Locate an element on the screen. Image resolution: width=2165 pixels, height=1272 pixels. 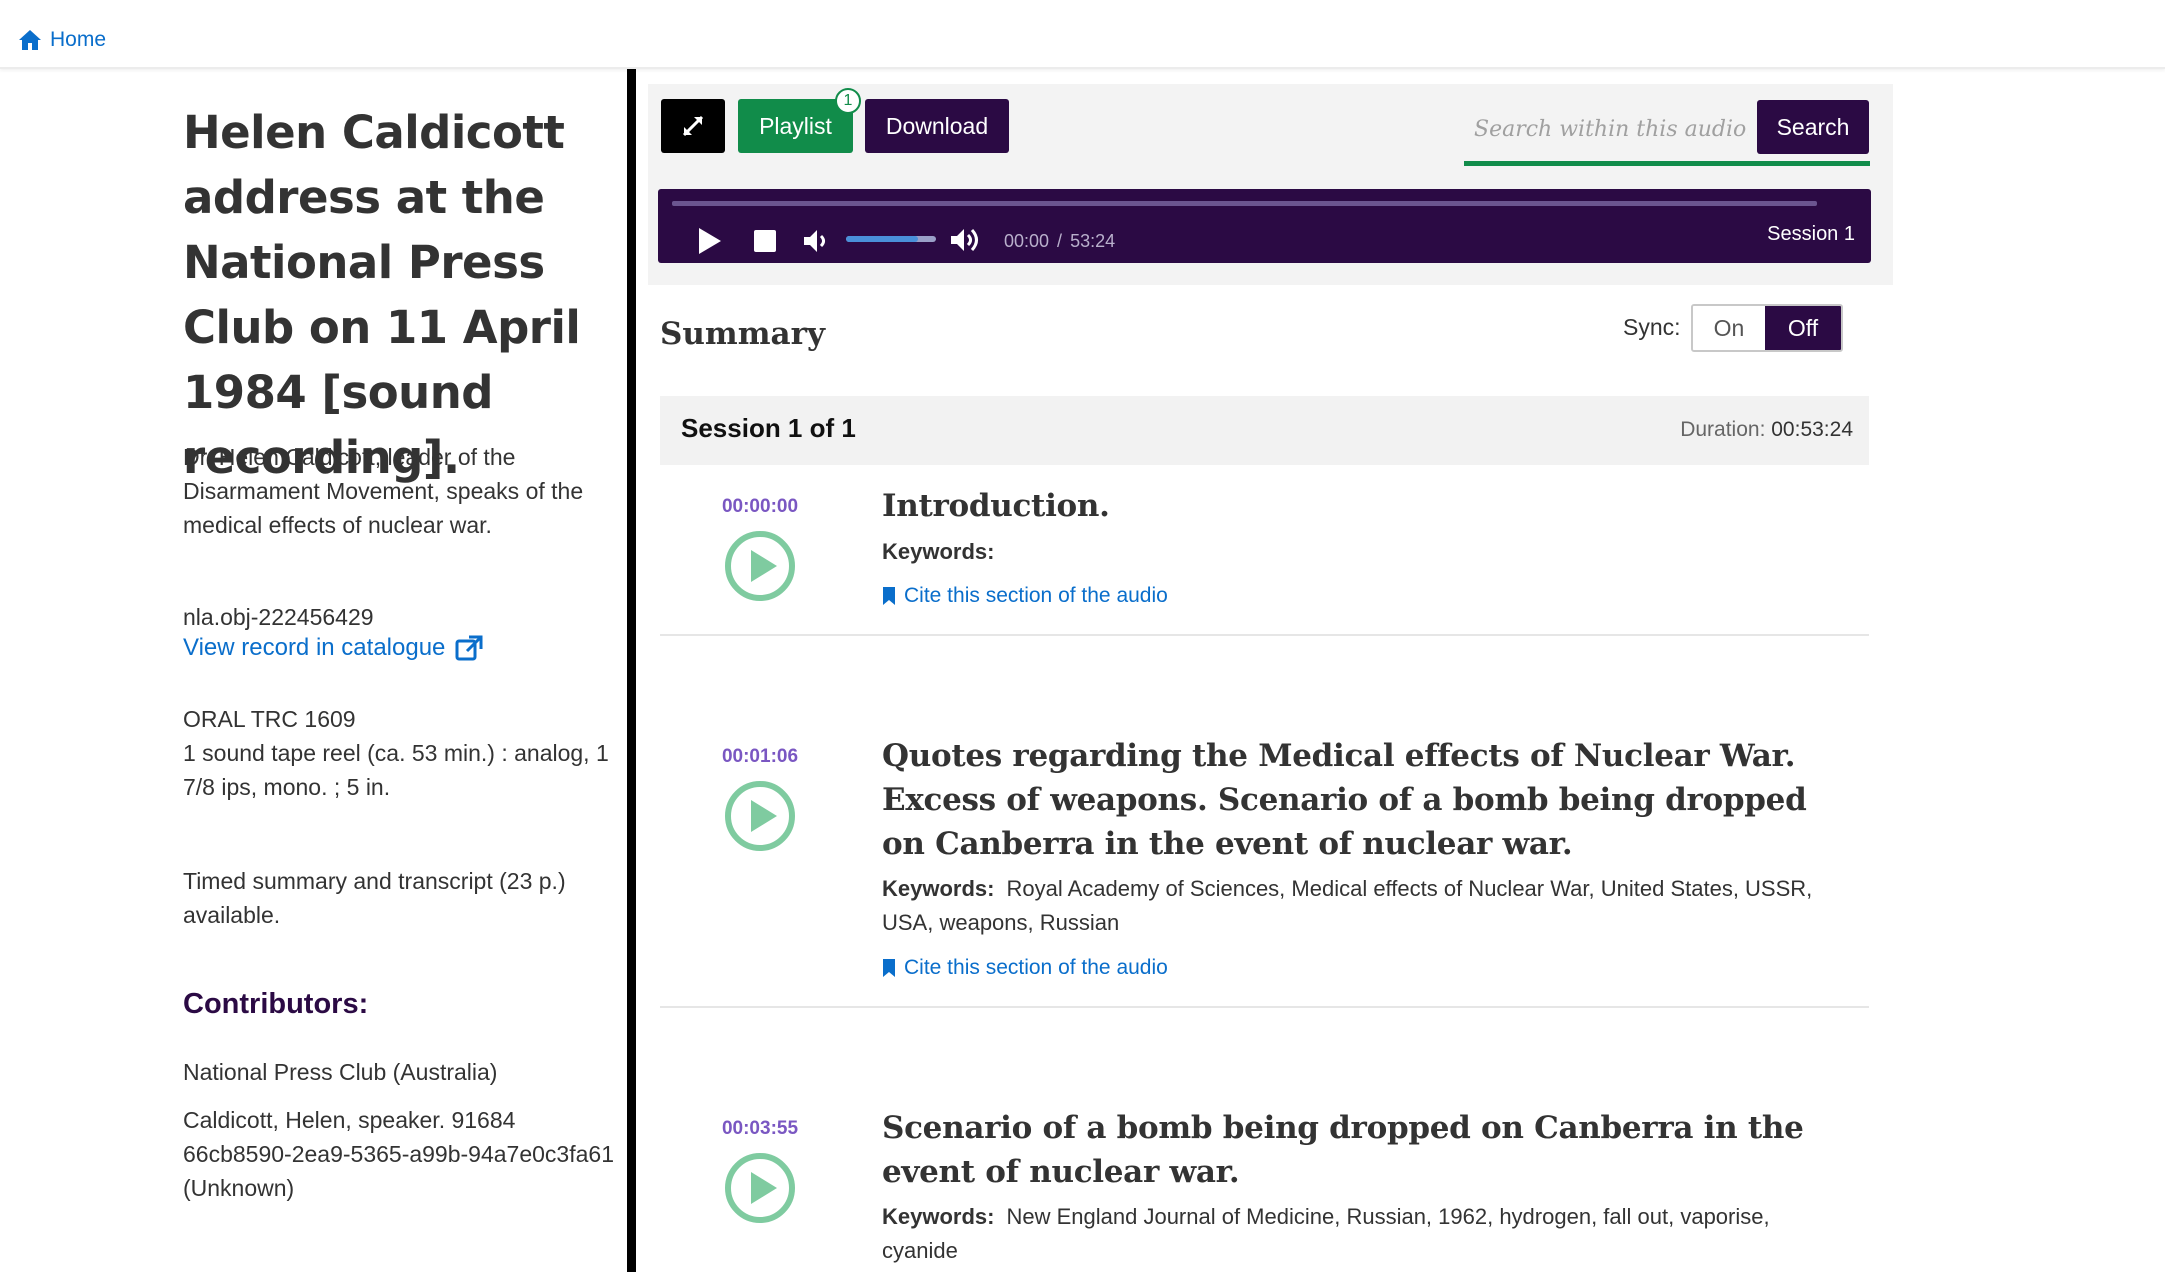
volume-level is located at coordinates (882, 239).